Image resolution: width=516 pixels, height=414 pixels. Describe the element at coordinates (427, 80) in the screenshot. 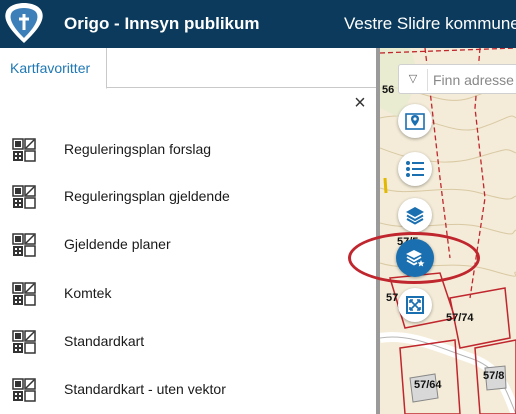

I see `search-separator` at that location.